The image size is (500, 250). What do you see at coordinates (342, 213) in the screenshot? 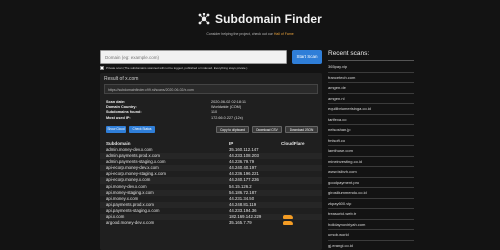
I see `recent-scan-link: treasuricl.web.tr` at bounding box center [342, 213].